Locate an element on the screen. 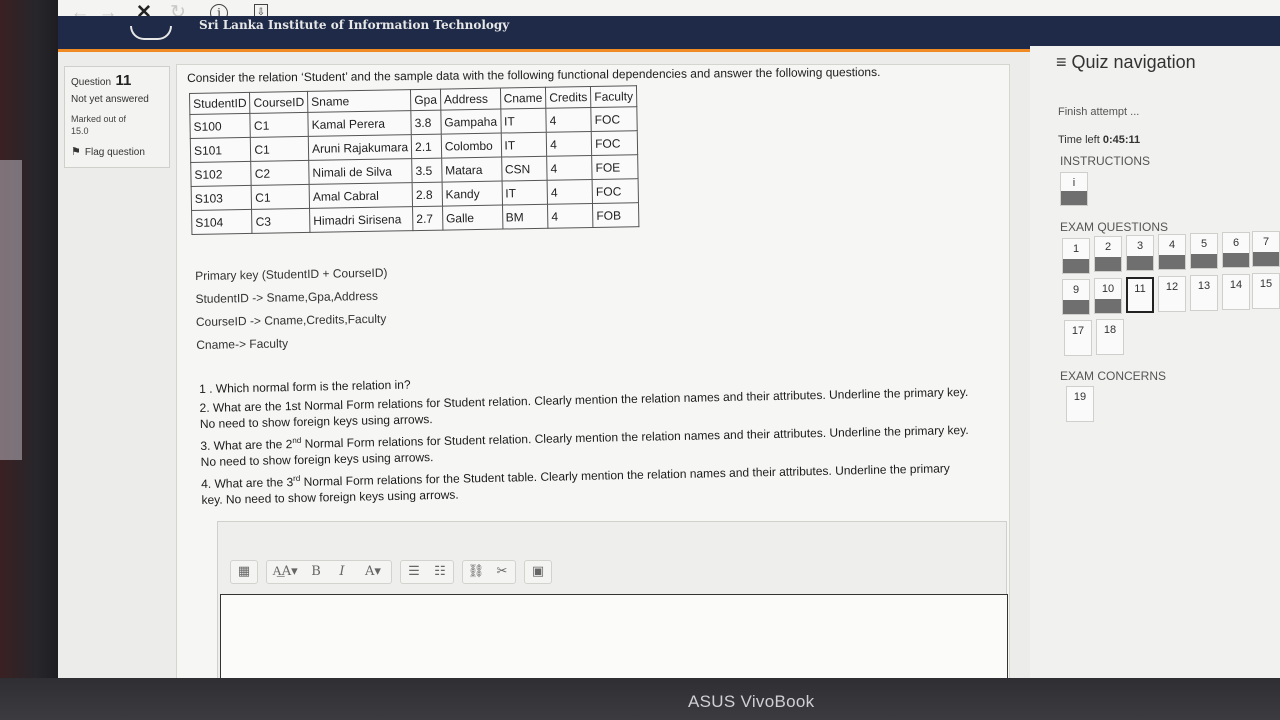 The width and height of the screenshot is (1280, 720). marks-label: Marked out of is located at coordinates (99, 119).